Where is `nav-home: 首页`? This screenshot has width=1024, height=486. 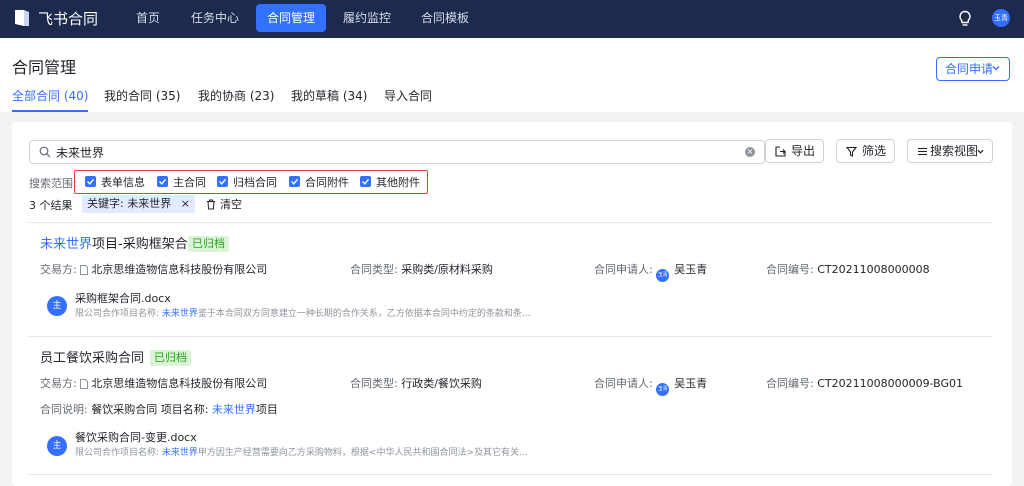 nav-home: 首页 is located at coordinates (148, 18).